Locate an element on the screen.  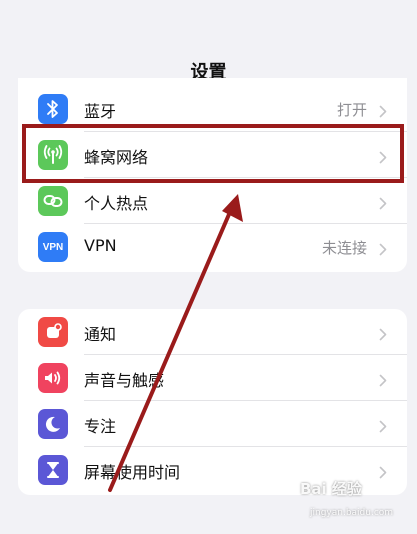
watermark-text: Bai 经验 is located at coordinates (331, 489).